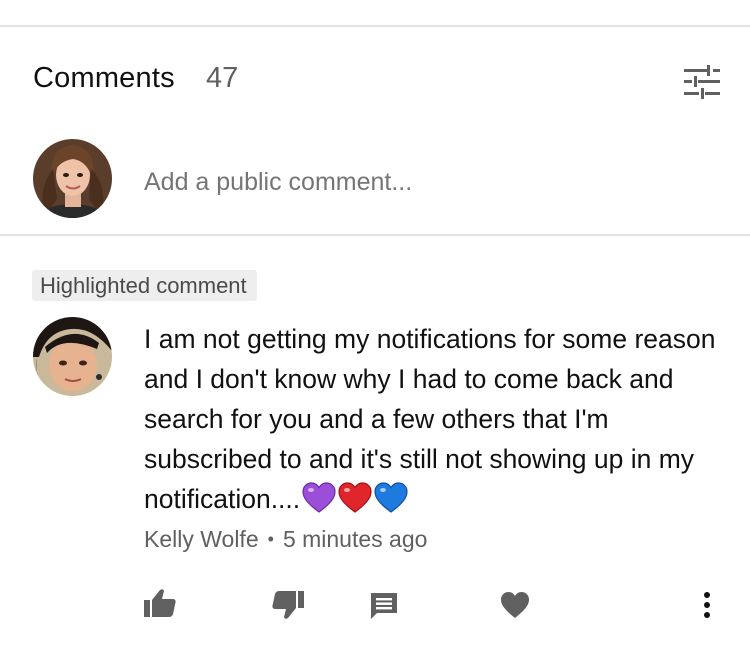 Image resolution: width=750 pixels, height=648 pixels. I want to click on heart-icon, so click(515, 605).